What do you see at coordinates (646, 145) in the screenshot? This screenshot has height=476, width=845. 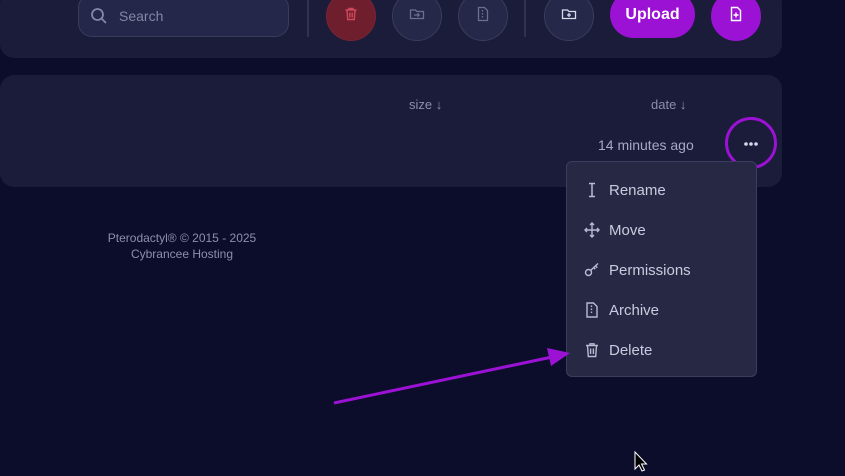 I see `file-row-date: 14 minutes ago` at bounding box center [646, 145].